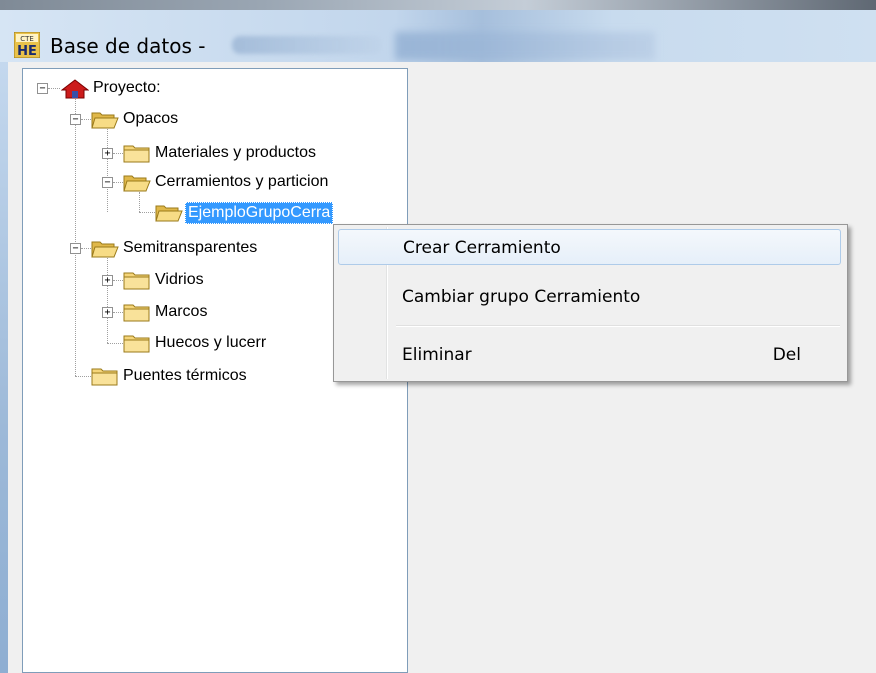 This screenshot has height=673, width=876. Describe the element at coordinates (190, 247) in the screenshot. I see `tree-item-label: Semitransparentes` at that location.